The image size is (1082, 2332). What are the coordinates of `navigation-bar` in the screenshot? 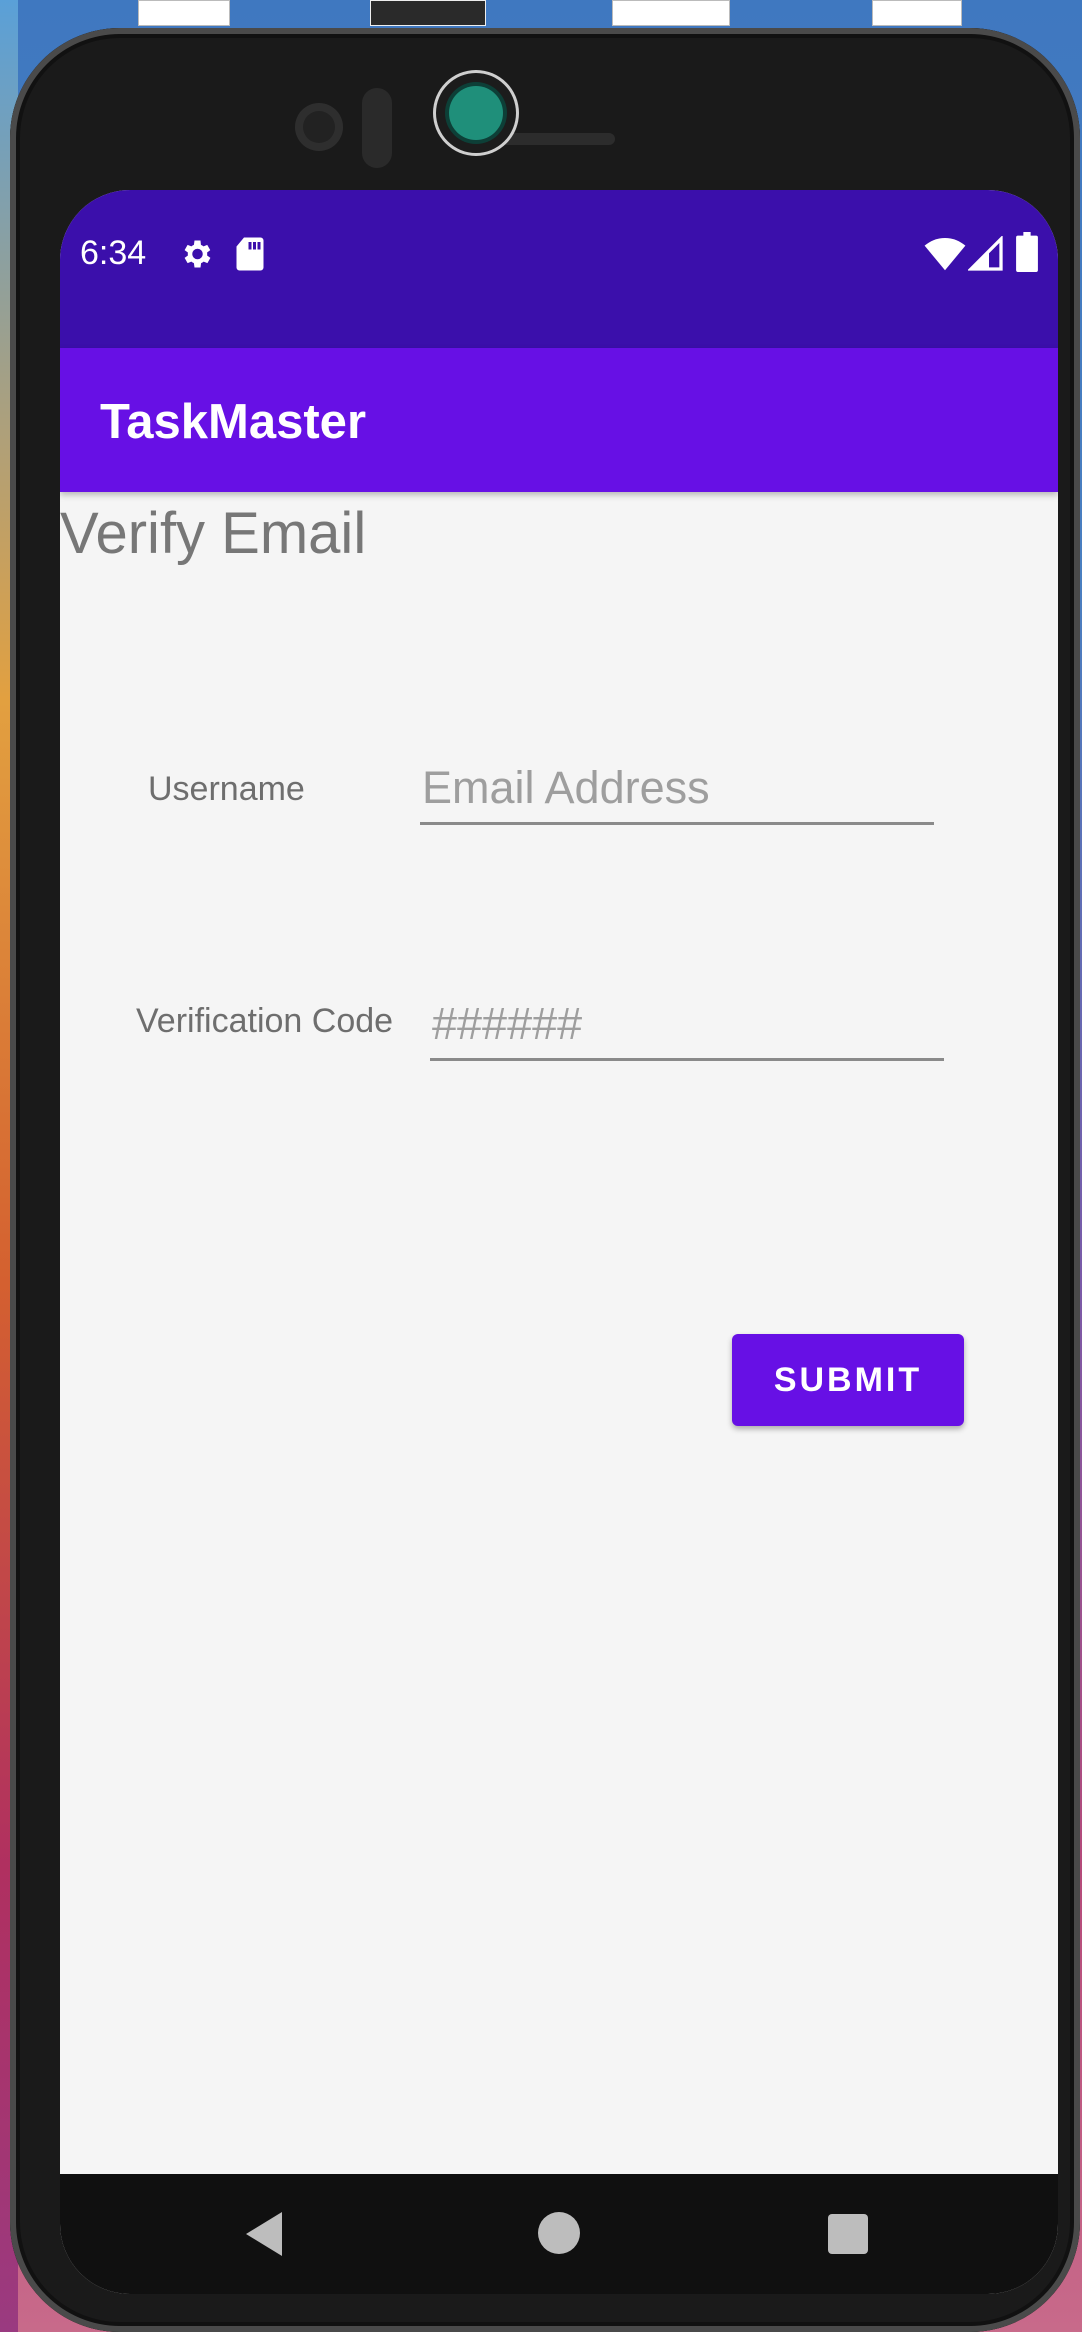 It's located at (559, 2234).